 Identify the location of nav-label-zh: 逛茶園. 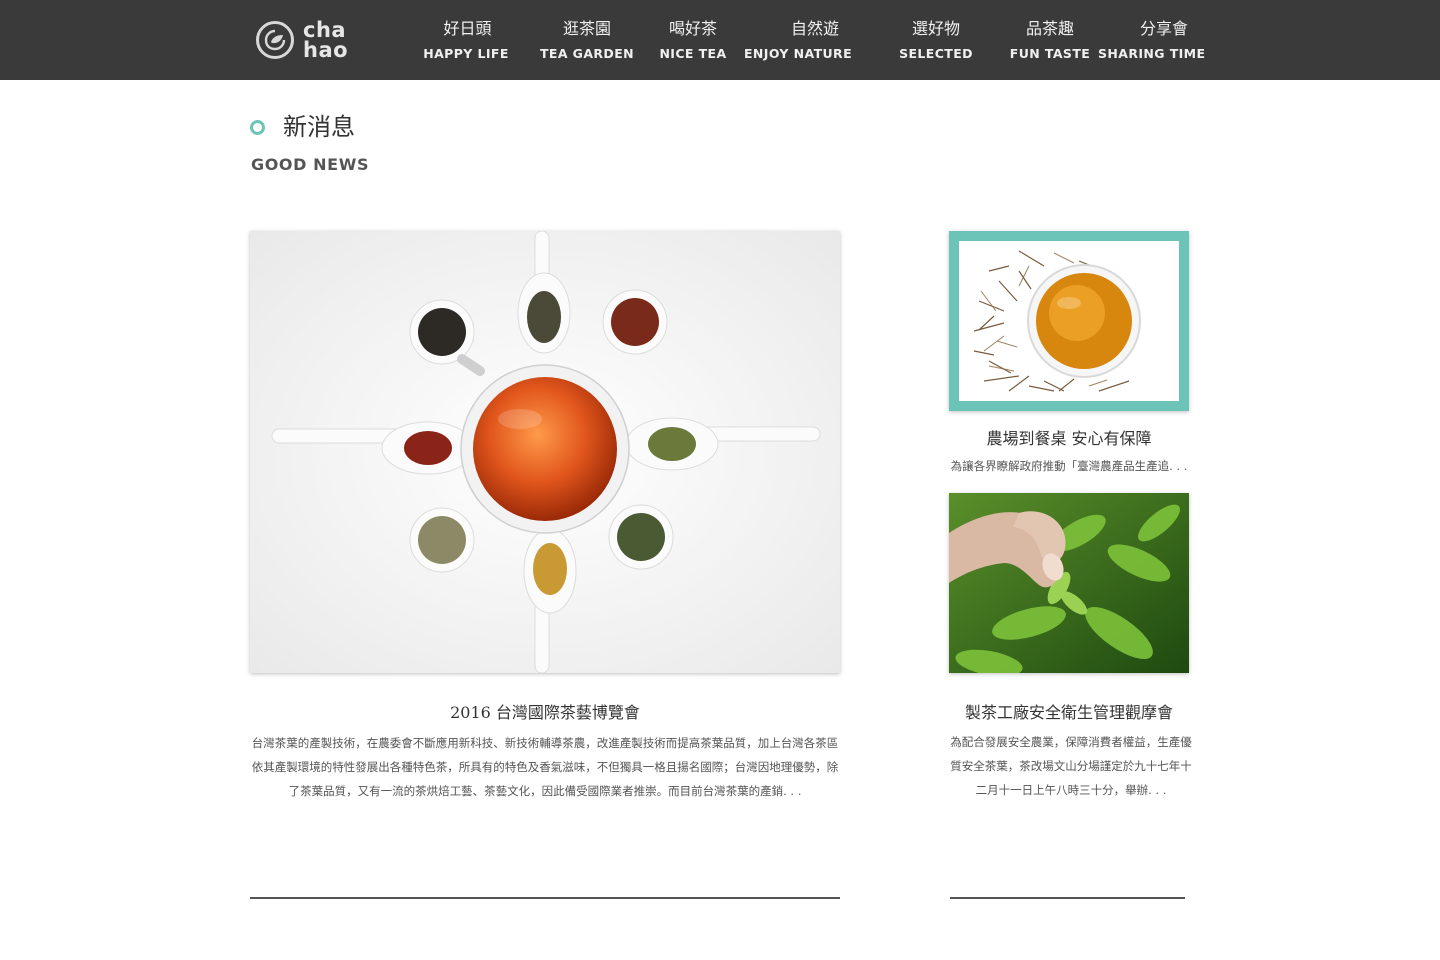
(586, 28).